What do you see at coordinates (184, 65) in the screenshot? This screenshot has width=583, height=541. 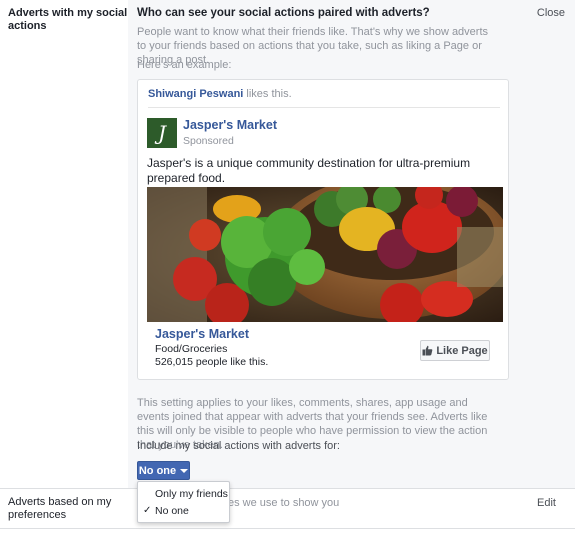 I see `example-label: Here's an example:` at bounding box center [184, 65].